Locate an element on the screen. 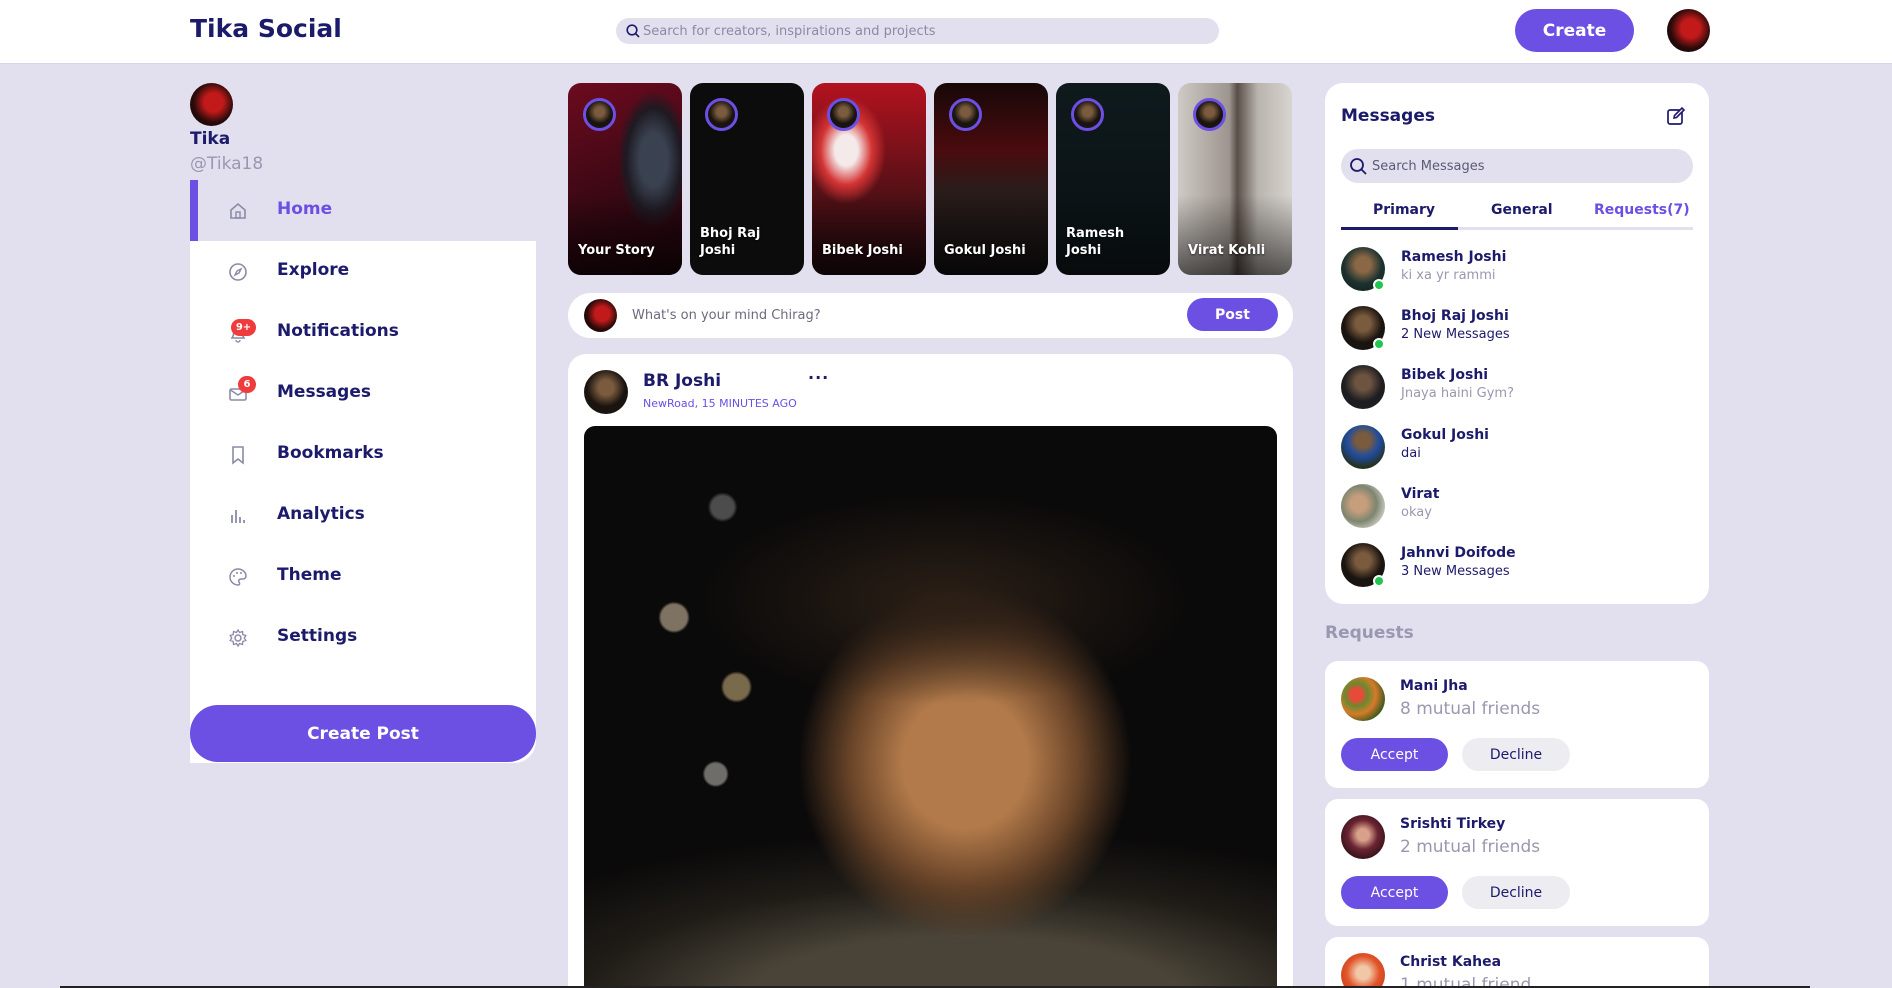 Image resolution: width=1892 pixels, height=988 pixels. story-name: Your Story is located at coordinates (616, 250).